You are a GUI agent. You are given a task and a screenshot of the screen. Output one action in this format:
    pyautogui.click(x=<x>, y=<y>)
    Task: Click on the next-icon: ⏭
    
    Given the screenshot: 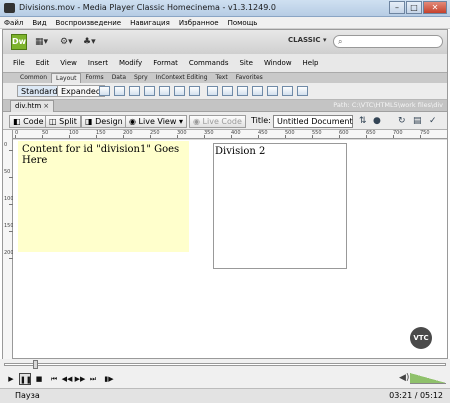 What is the action you would take?
    pyautogui.click(x=93, y=379)
    